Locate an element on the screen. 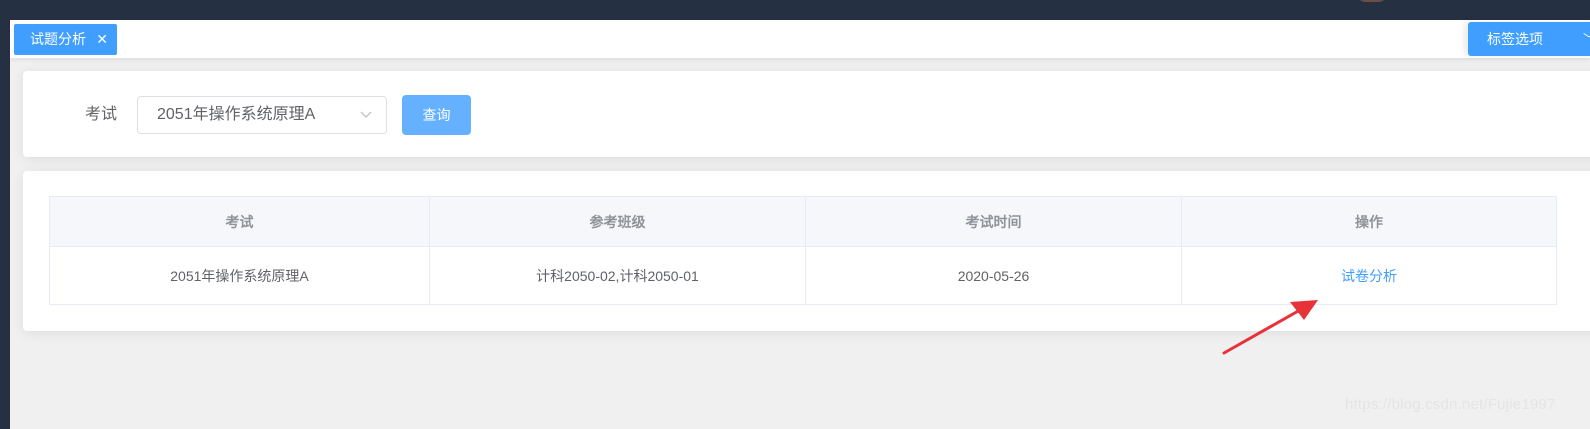 The image size is (1590, 429). chevron-down-icon: ﹀ is located at coordinates (1586, 39).